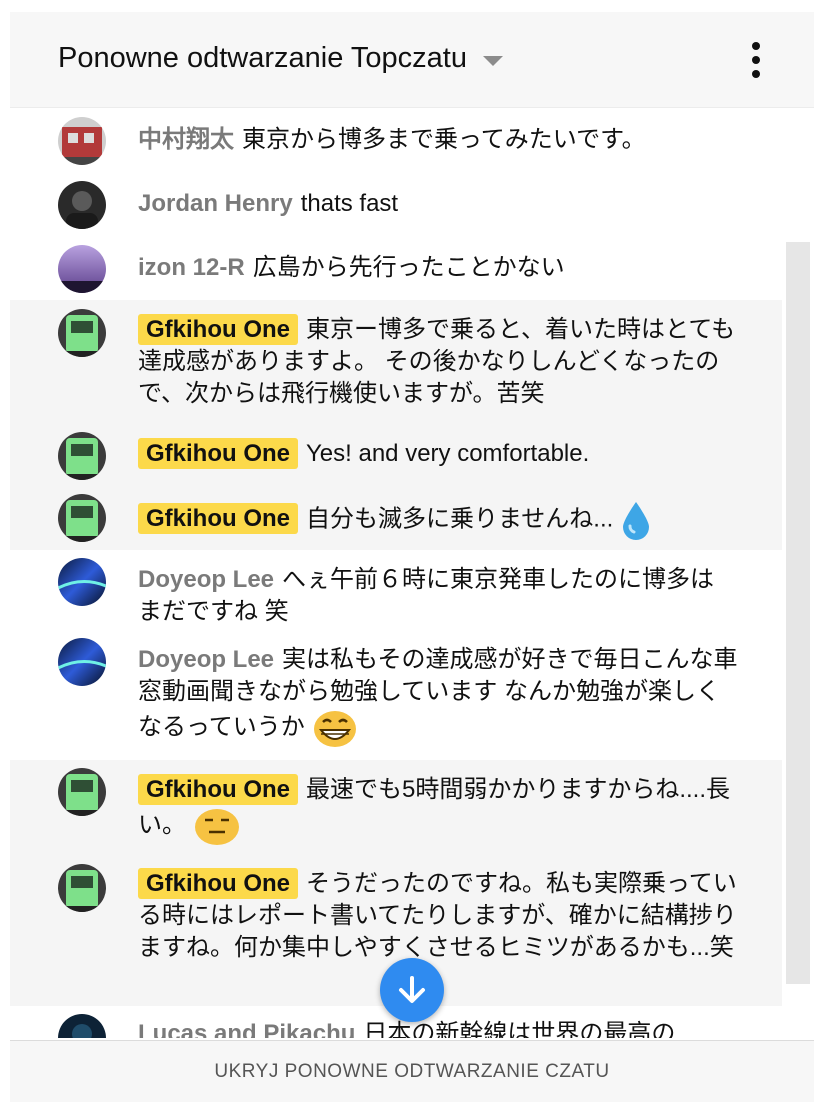  I want to click on message-text: Yes! and very comfortable., so click(448, 453).